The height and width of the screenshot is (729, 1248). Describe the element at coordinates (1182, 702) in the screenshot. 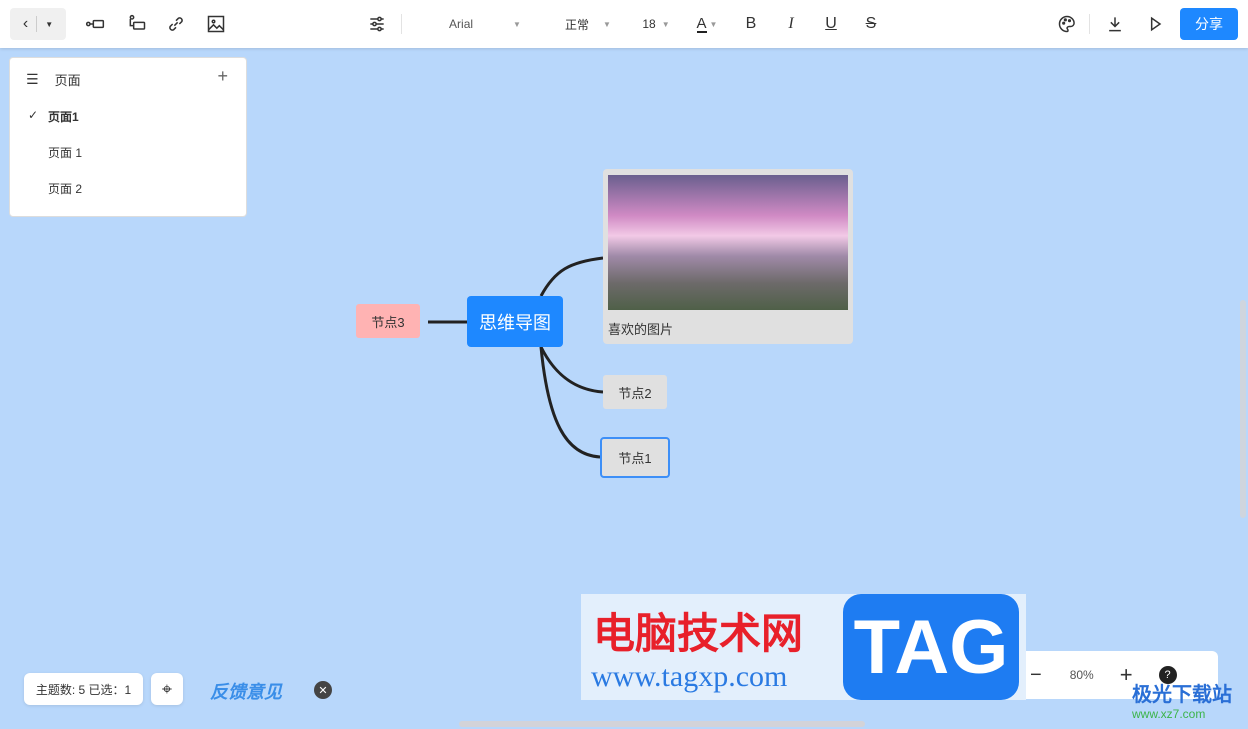

I see `corner-watermark: 极光下载站 www.xz7.com` at that location.